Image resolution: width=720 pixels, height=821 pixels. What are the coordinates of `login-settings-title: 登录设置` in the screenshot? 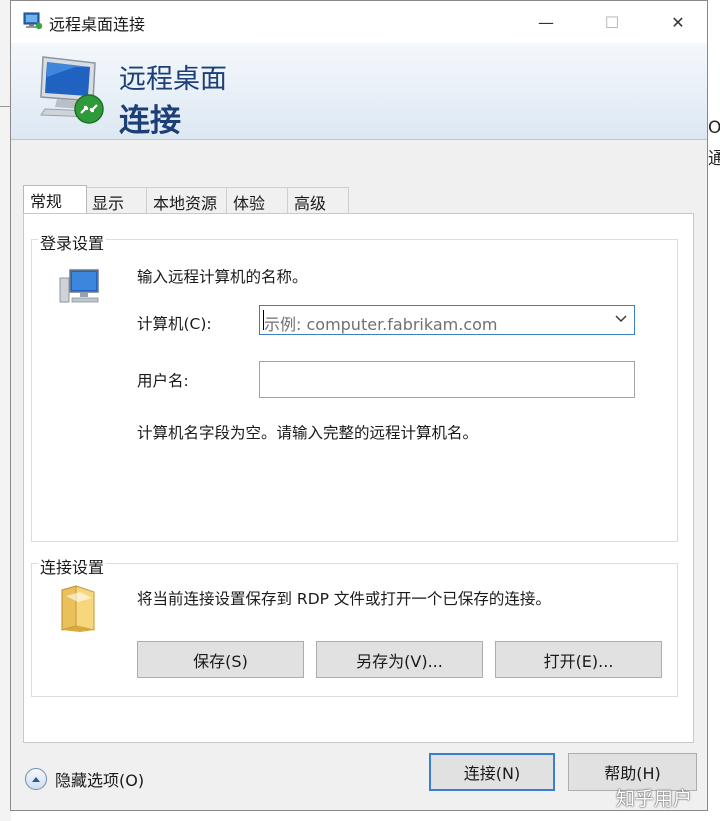 It's located at (72, 242).